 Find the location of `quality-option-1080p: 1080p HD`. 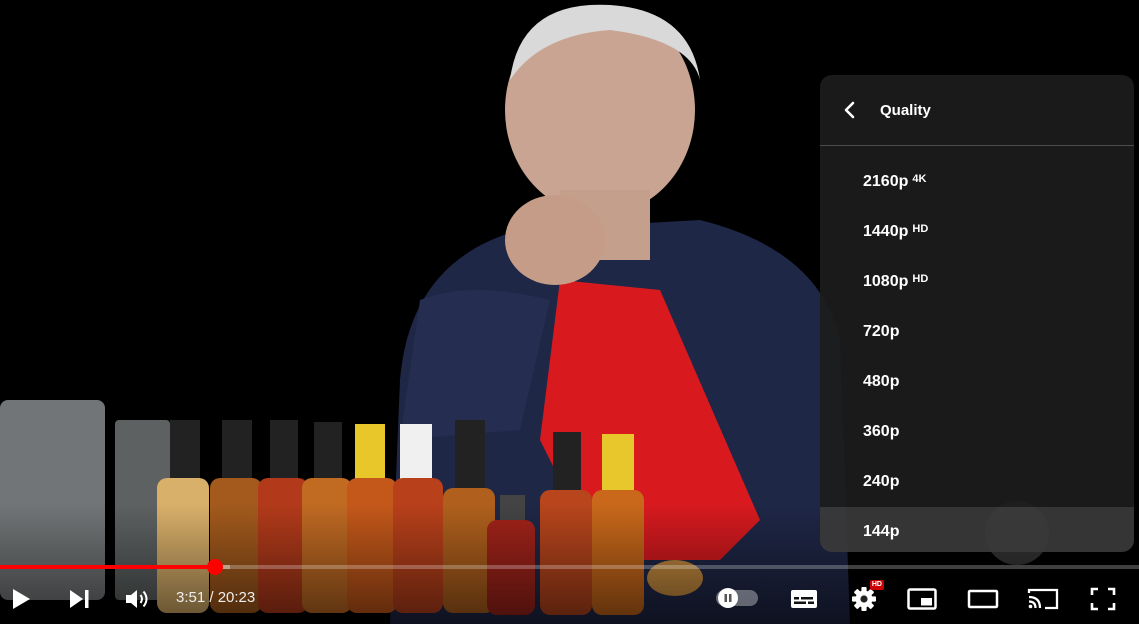

quality-option-1080p: 1080p HD is located at coordinates (977, 282).